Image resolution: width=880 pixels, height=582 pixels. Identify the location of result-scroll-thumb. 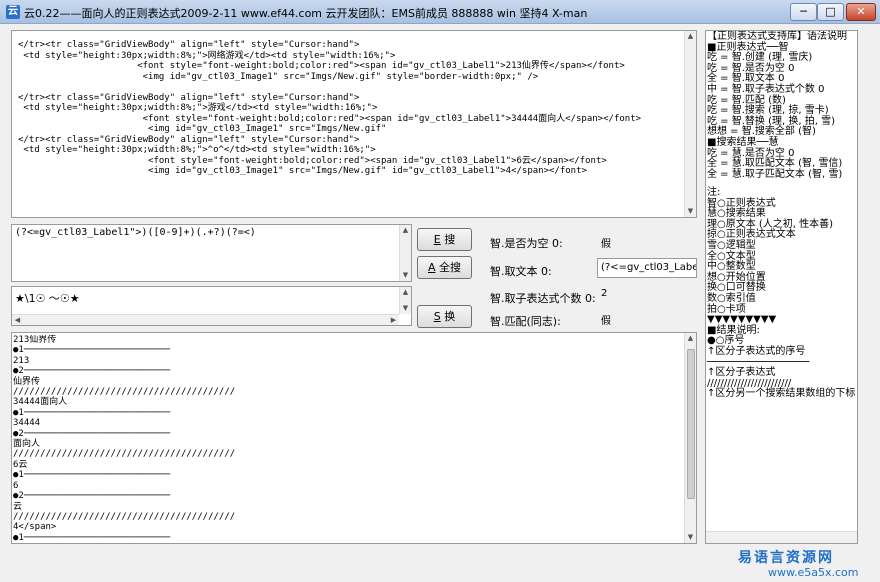
(691, 424).